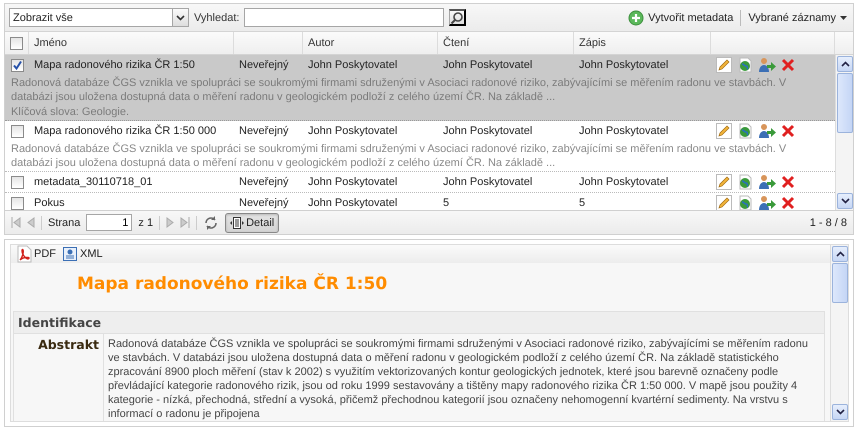  Describe the element at coordinates (237, 223) in the screenshot. I see `document-icon` at that location.